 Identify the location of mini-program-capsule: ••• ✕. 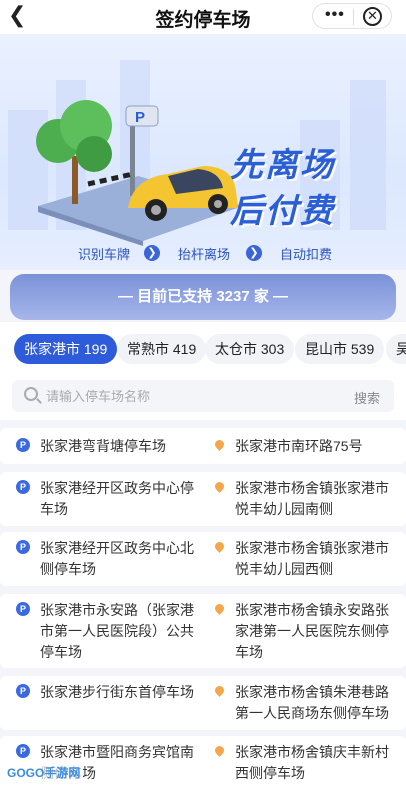
(352, 16).